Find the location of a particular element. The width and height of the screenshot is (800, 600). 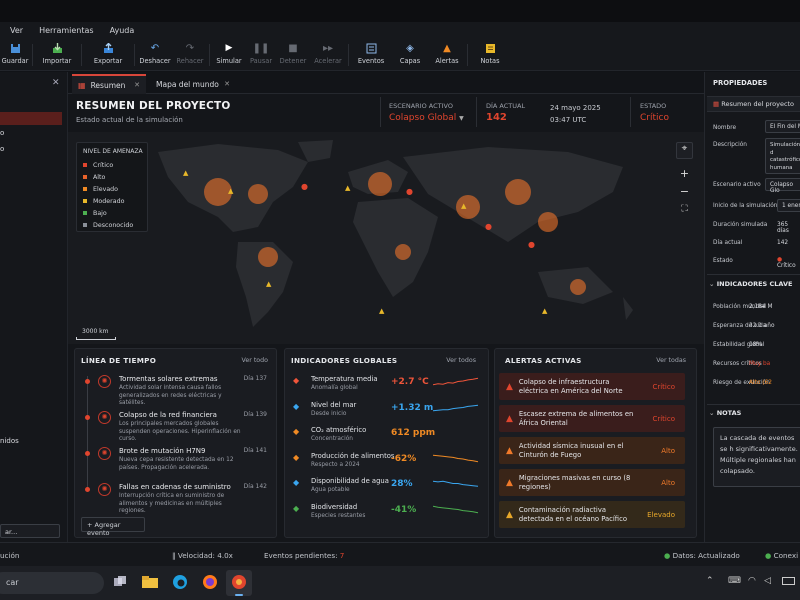

taskbar: car ⌃ ⌨ ◠ ◁ is located at coordinates (400, 583).